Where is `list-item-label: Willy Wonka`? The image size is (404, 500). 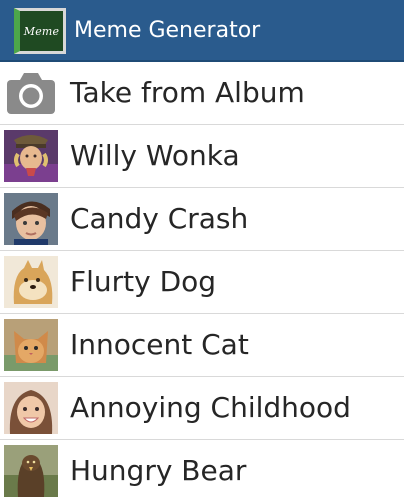
list-item-label: Willy Wonka is located at coordinates (155, 155).